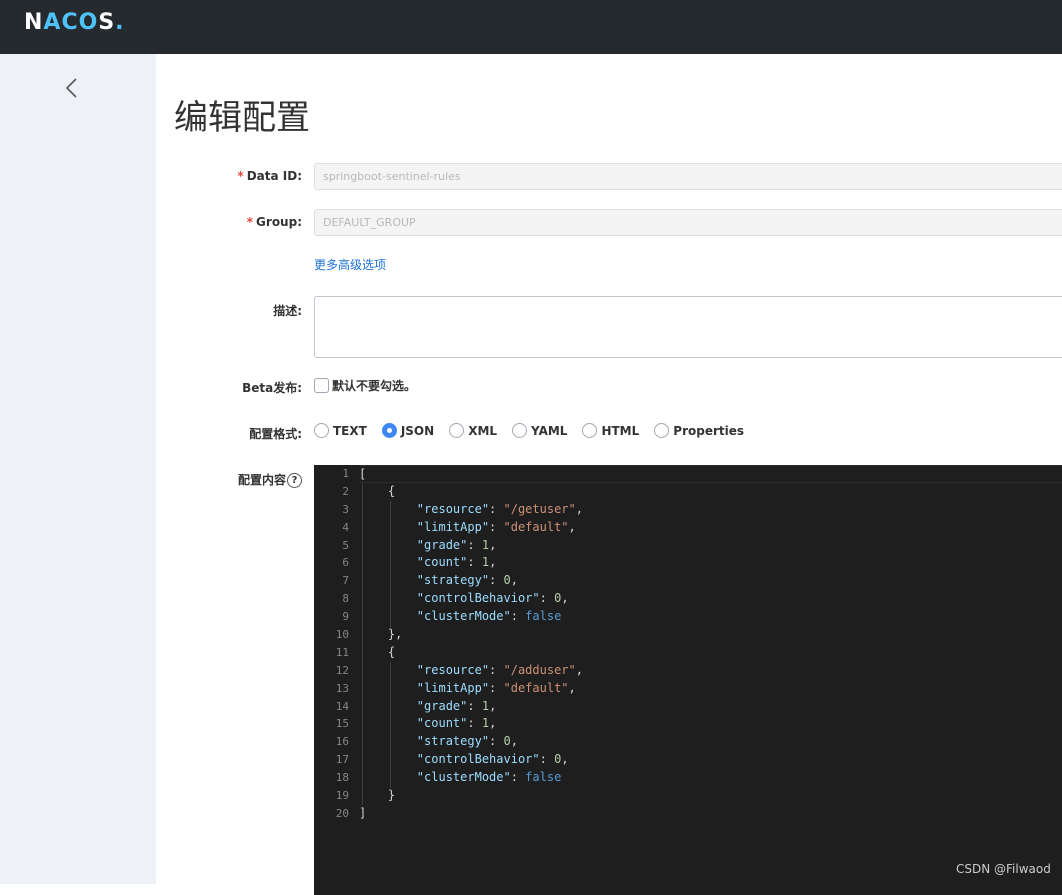 The image size is (1062, 895). I want to click on code-line: "limitApp": "default",, so click(710, 689).